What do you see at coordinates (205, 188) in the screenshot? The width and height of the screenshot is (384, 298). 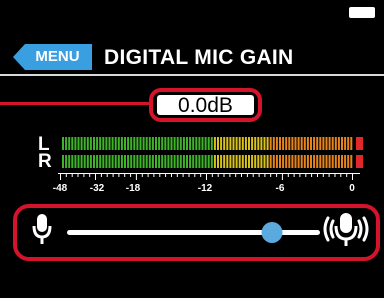 I see `scale-label: -12` at bounding box center [205, 188].